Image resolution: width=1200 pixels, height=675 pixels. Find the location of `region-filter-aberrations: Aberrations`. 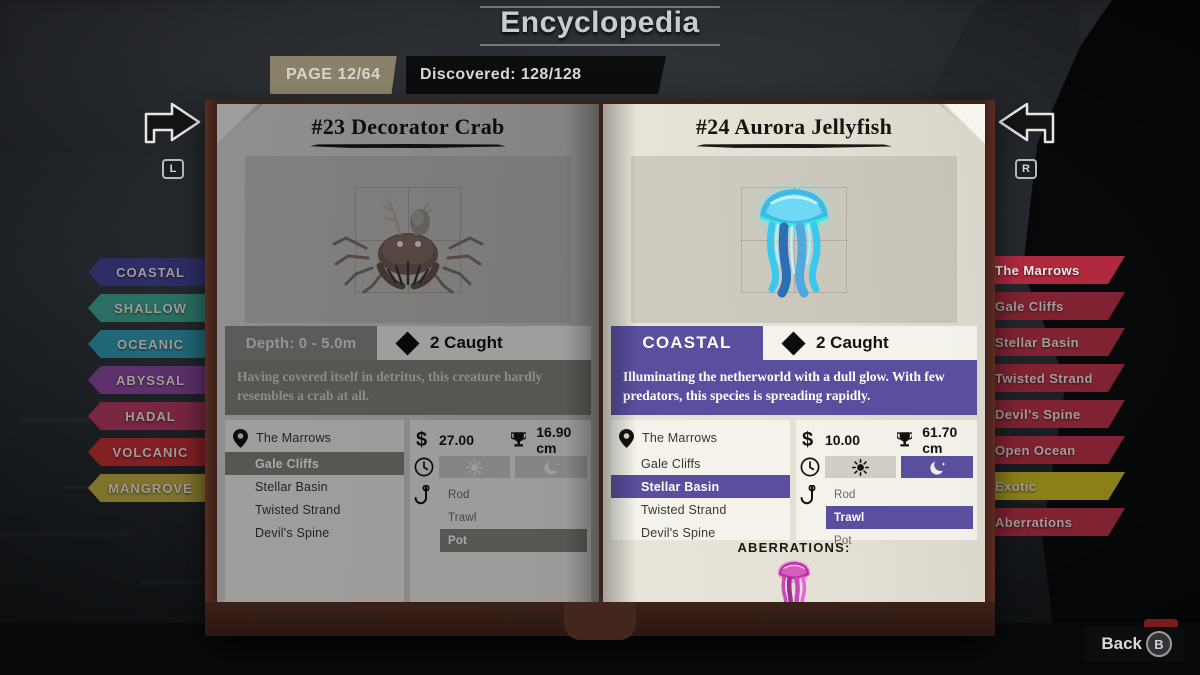

region-filter-aberrations: Aberrations is located at coordinates (1055, 522).